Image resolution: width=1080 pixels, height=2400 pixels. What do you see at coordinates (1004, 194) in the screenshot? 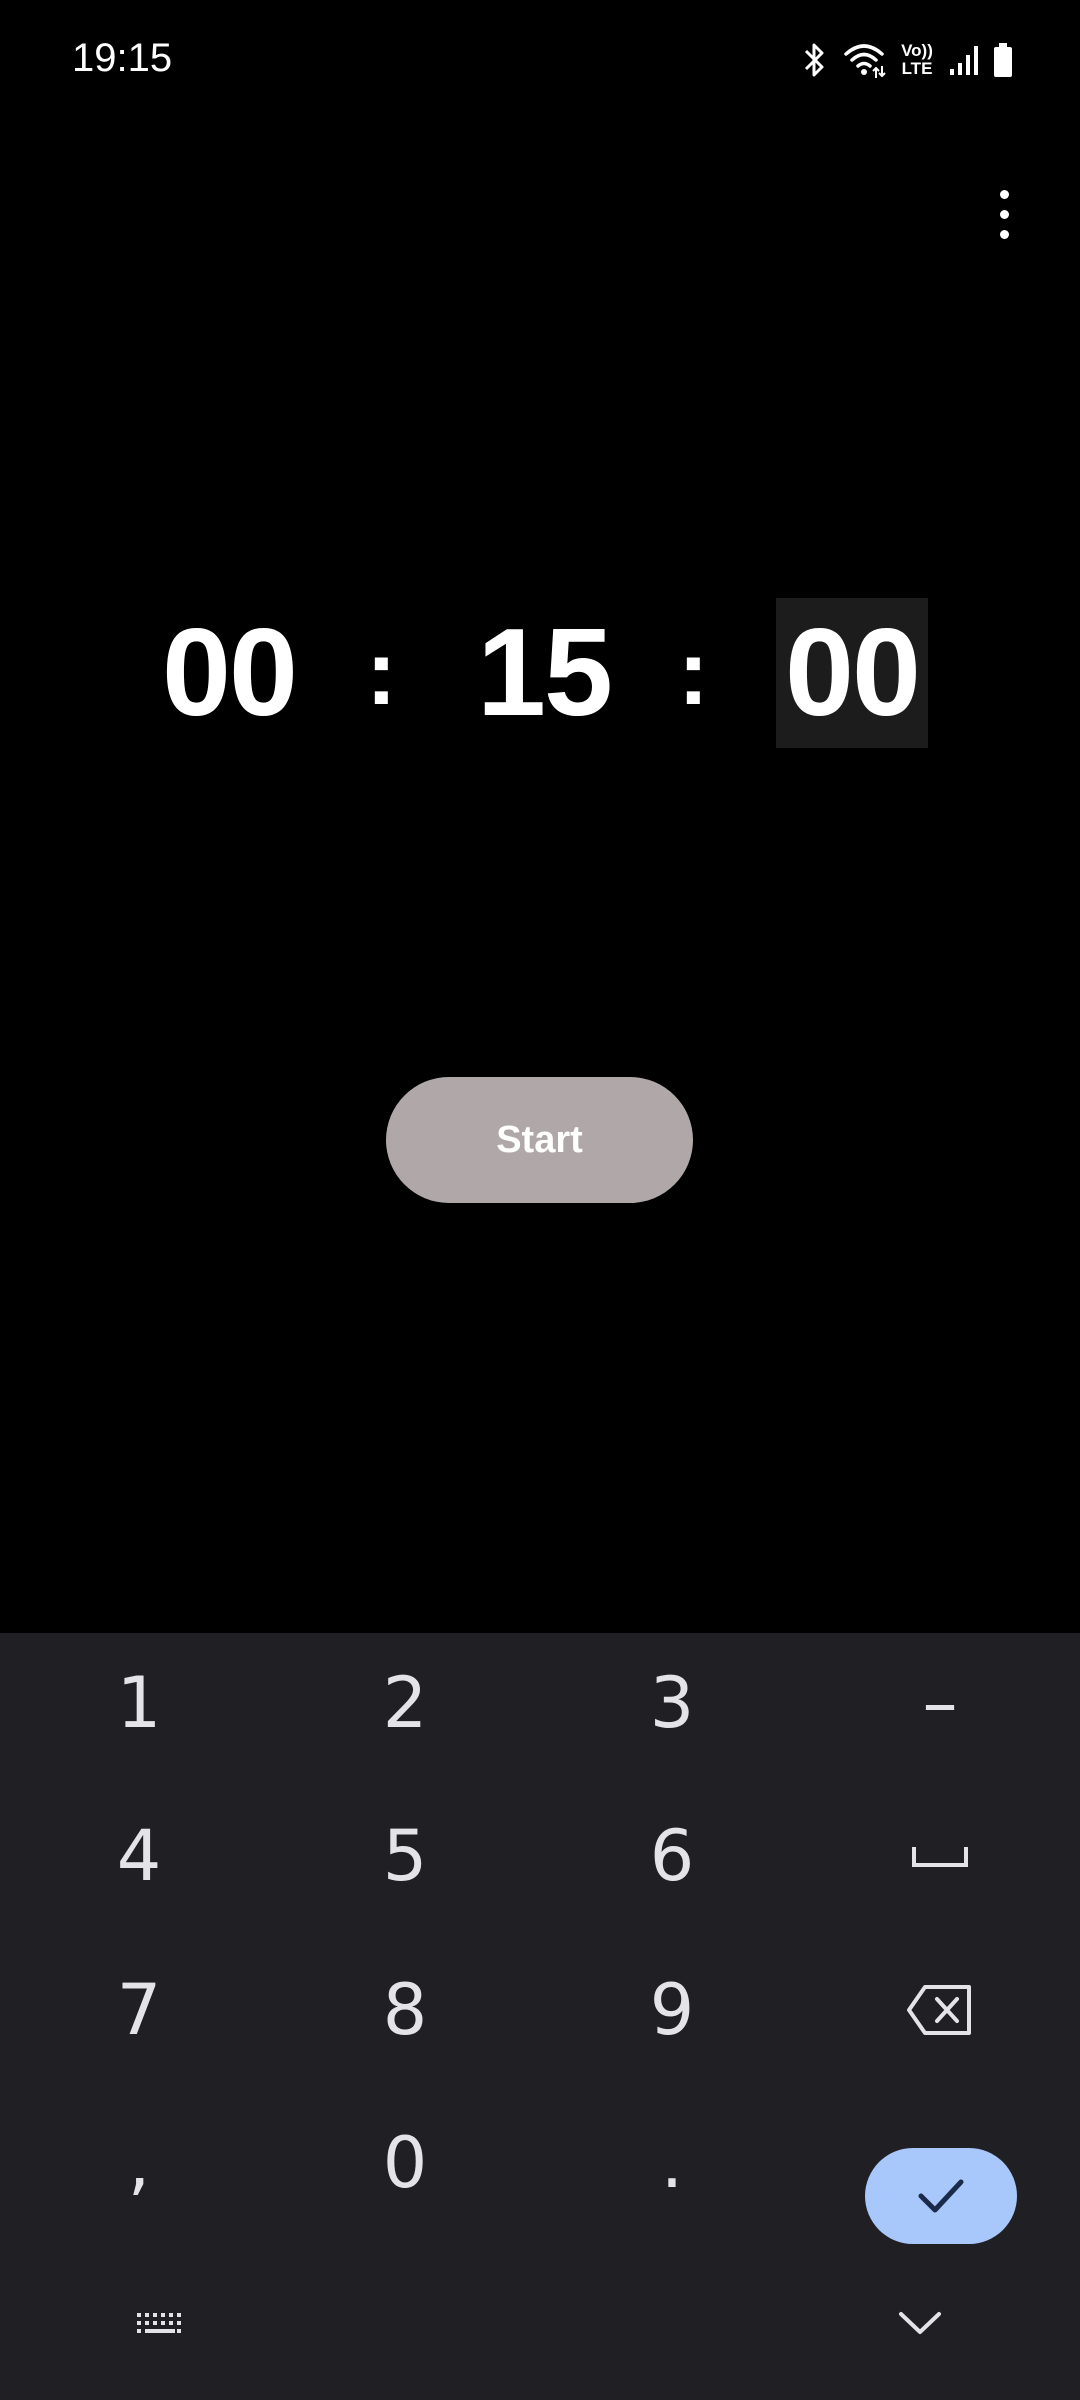
I see `more-vert-icon` at bounding box center [1004, 194].